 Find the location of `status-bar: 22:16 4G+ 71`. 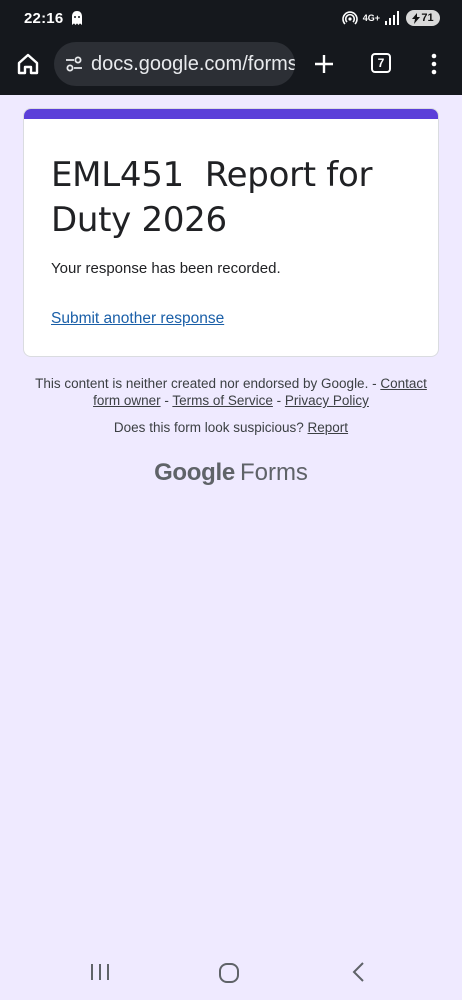

status-bar: 22:16 4G+ 71 is located at coordinates (231, 18).